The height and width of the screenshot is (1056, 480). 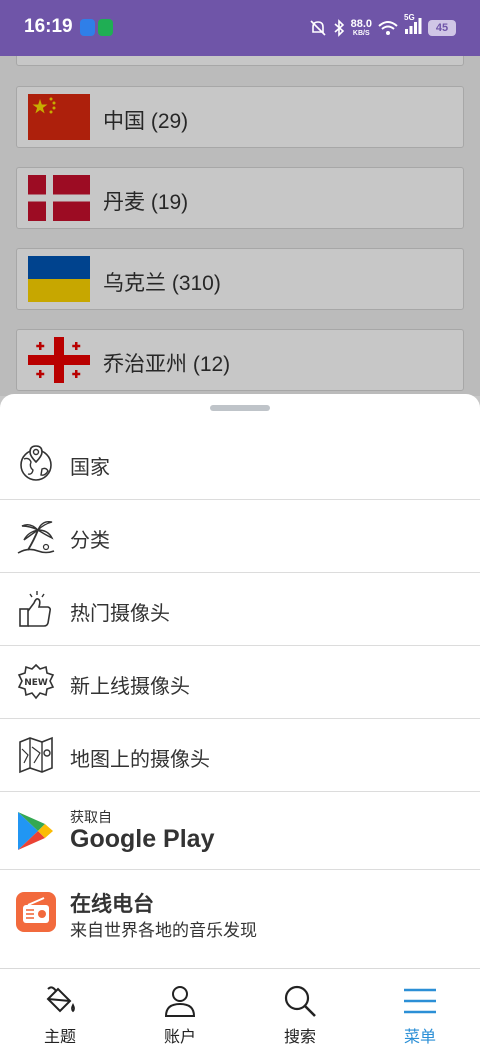 I want to click on bottom-navigation: 主题 账户 搜索 菜单, so click(x=240, y=1012).